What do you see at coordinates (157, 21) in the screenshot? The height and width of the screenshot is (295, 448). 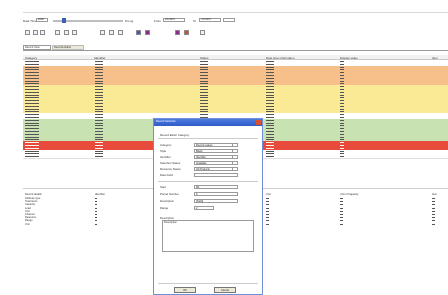 I see `from-label: From` at bounding box center [157, 21].